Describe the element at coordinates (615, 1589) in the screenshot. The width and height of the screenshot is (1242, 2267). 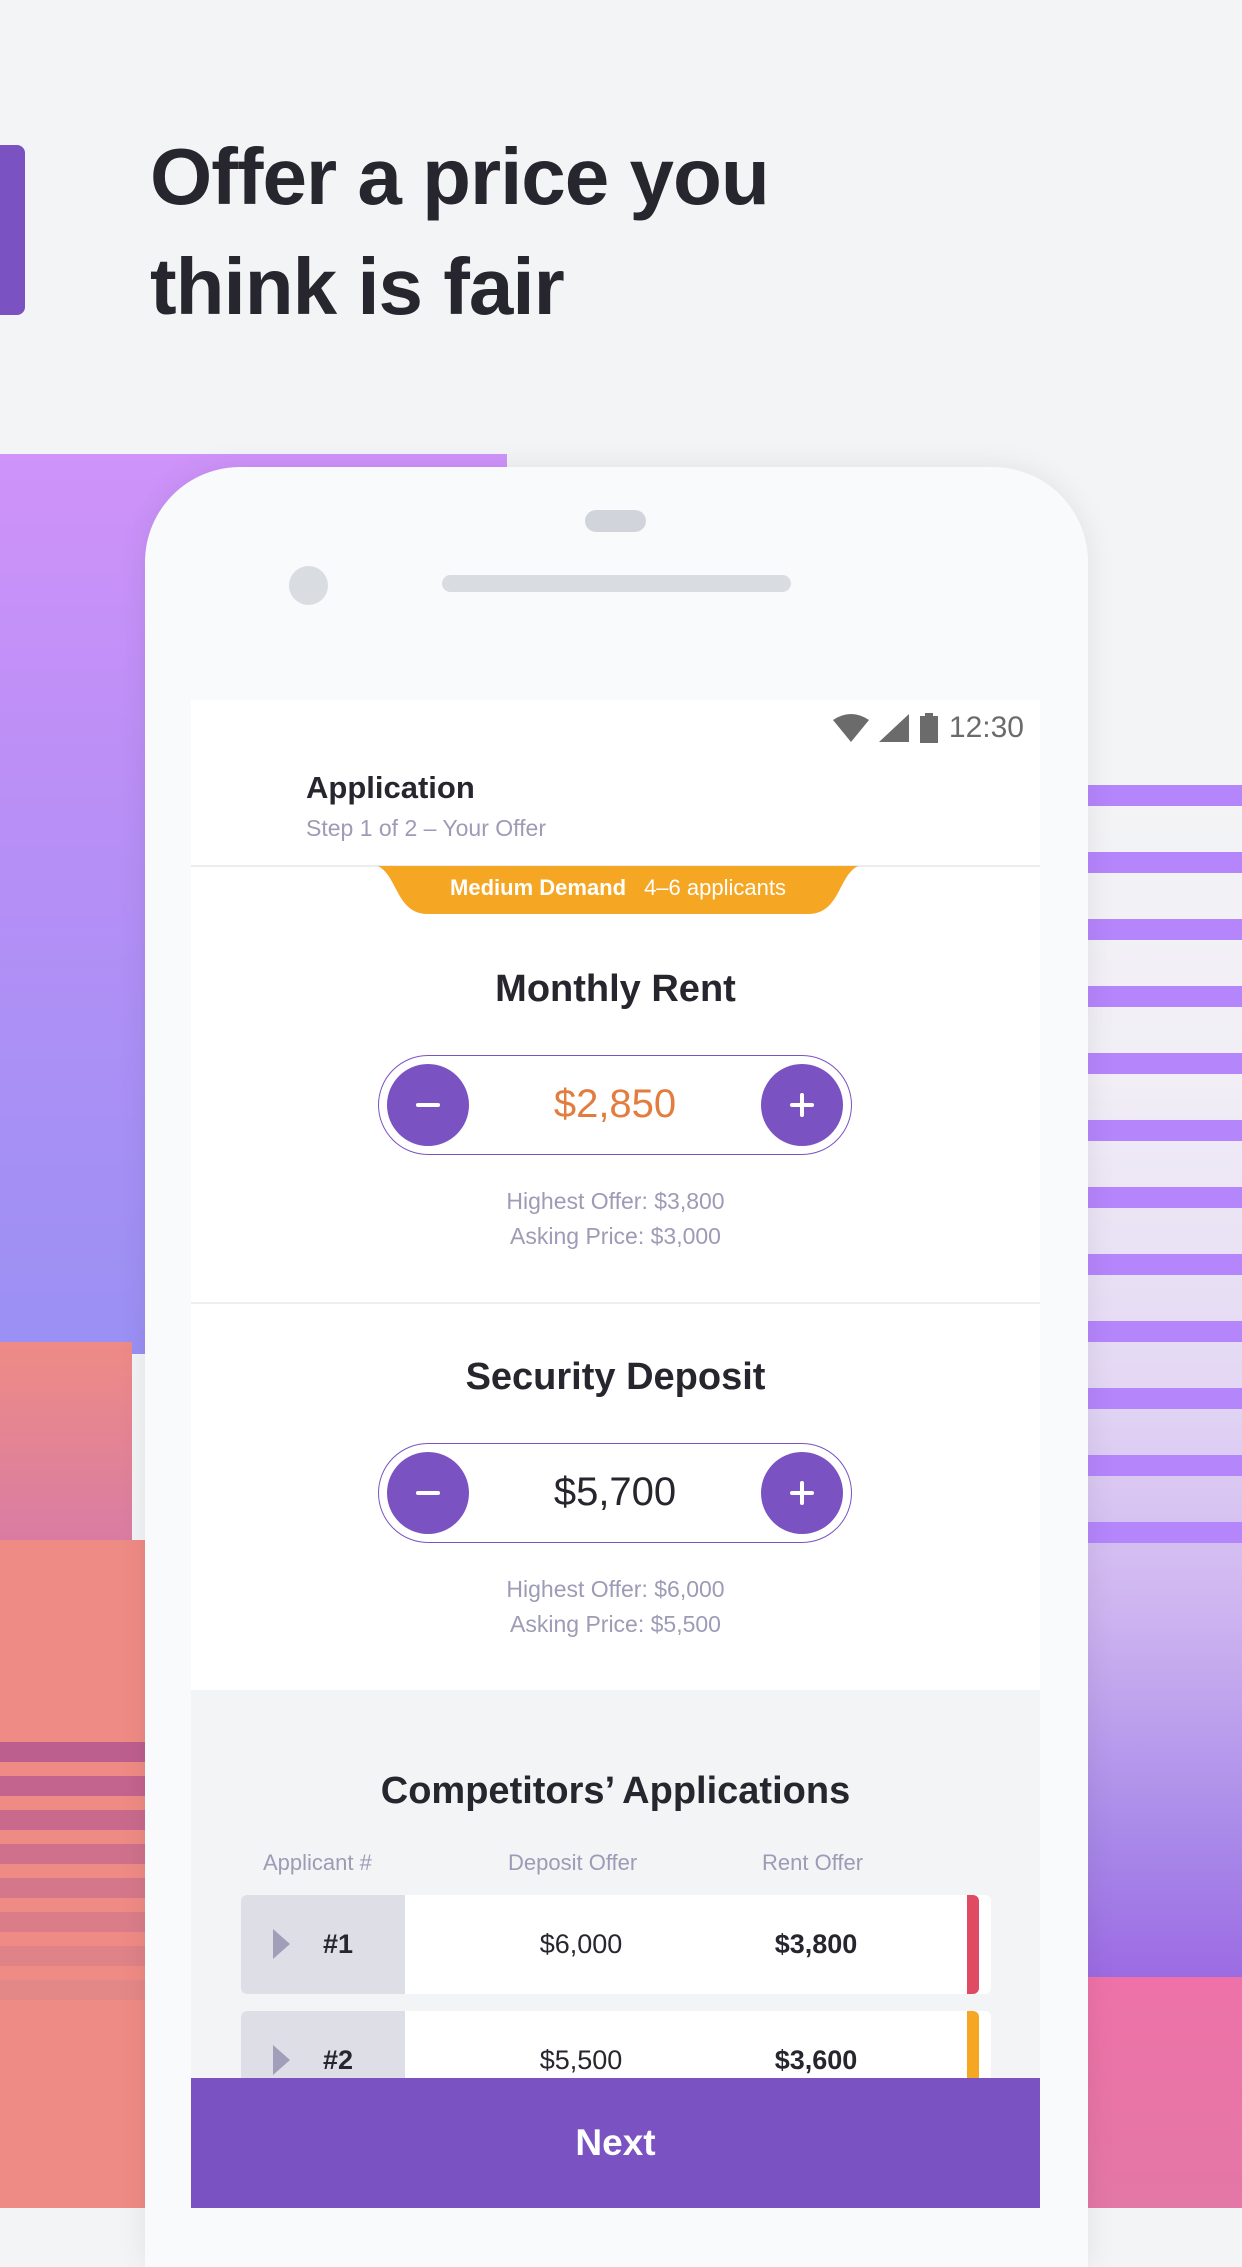
I see `deposit-highest-offer: Highest Offer: $6,000` at that location.